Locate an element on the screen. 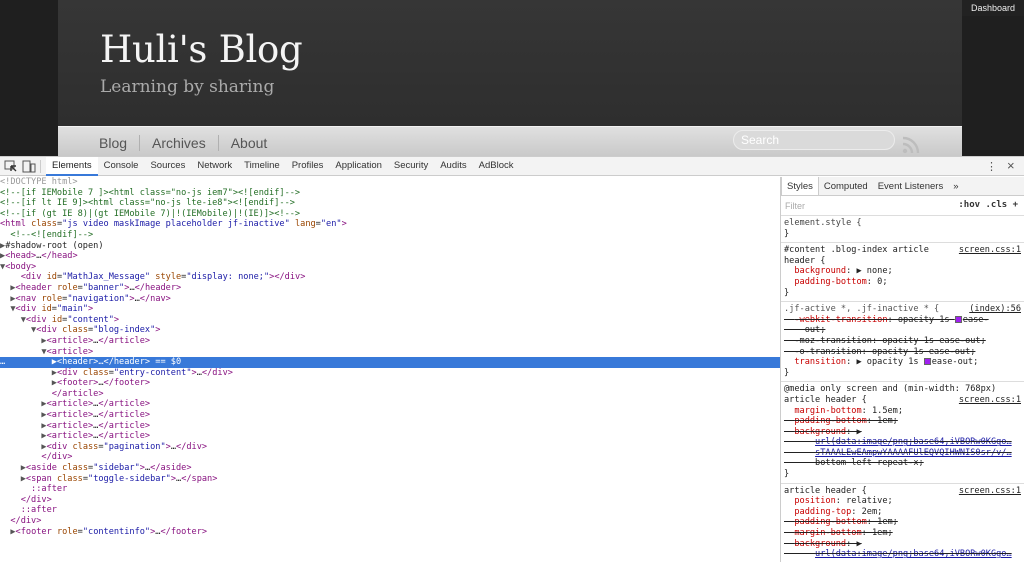  tab-sources: Sources is located at coordinates (167, 166).